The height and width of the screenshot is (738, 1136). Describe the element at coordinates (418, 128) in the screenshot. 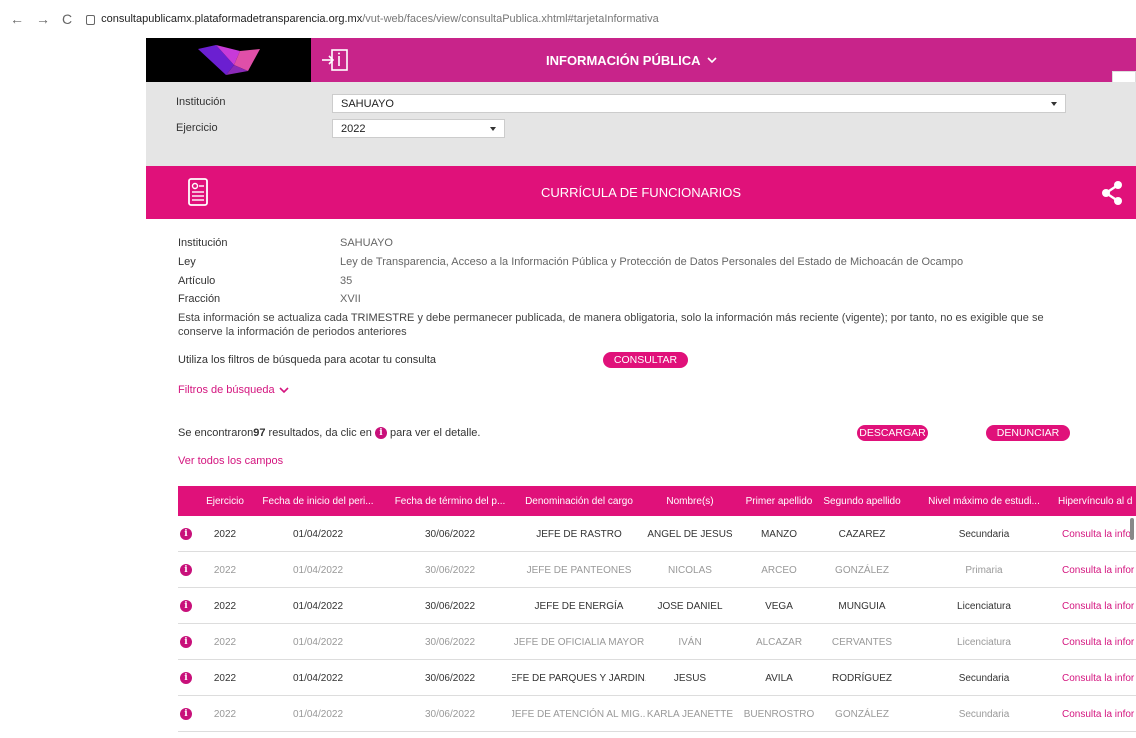

I see `year-select: 2022` at that location.